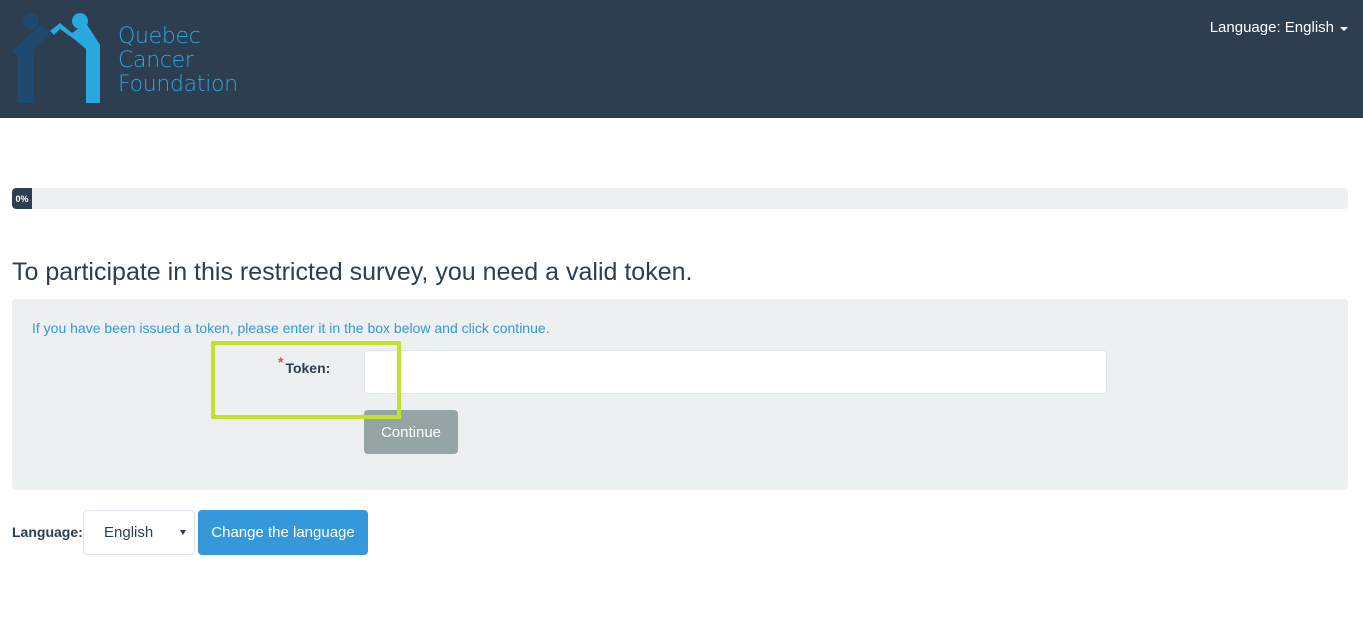  I want to click on caret-down-icon, so click(1344, 28).